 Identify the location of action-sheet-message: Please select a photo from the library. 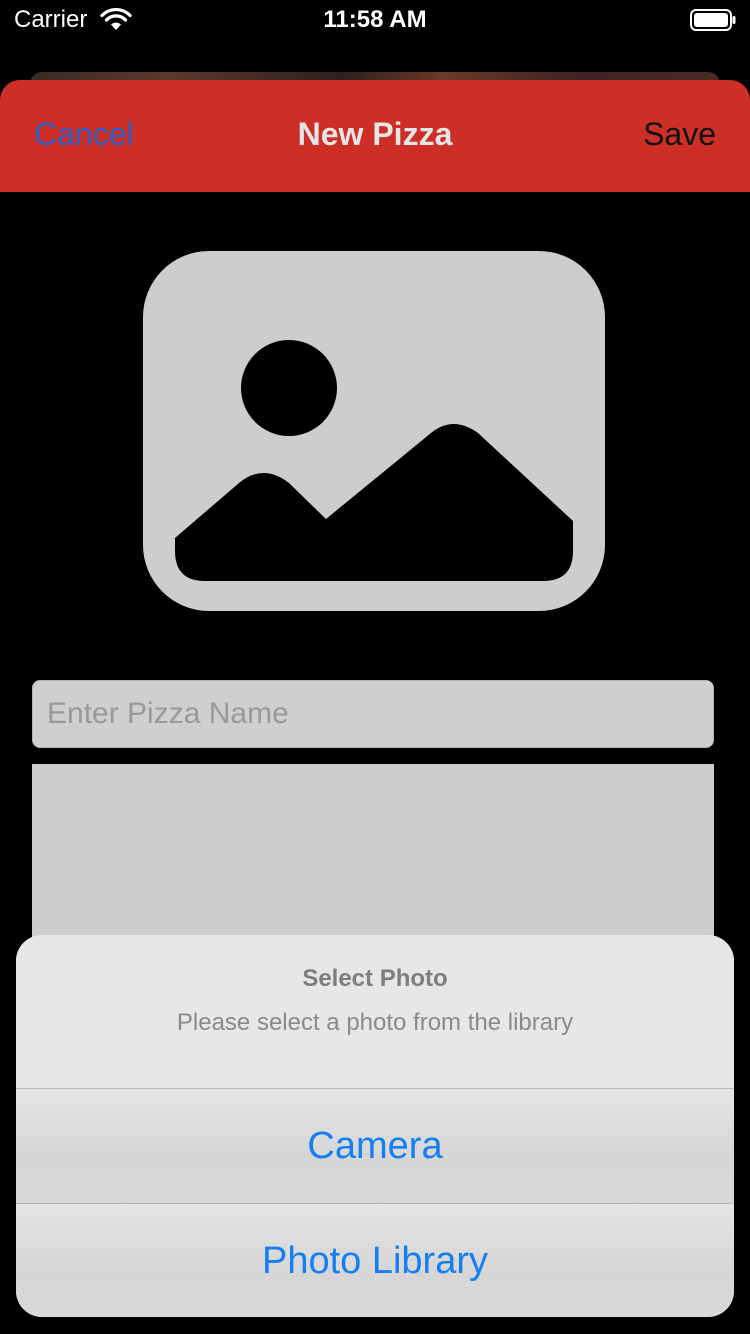
(375, 1022).